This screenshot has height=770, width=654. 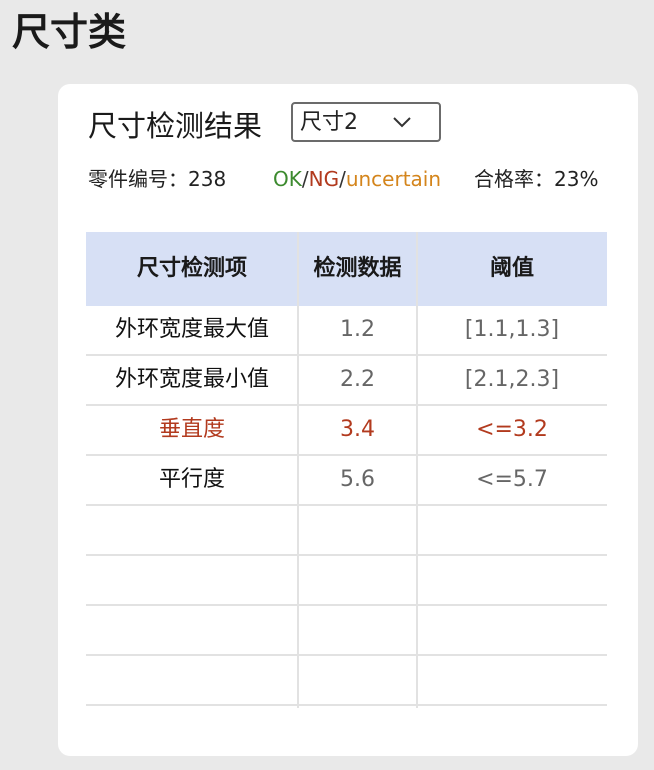 What do you see at coordinates (357, 268) in the screenshot?
I see `header-data: 检测数据` at bounding box center [357, 268].